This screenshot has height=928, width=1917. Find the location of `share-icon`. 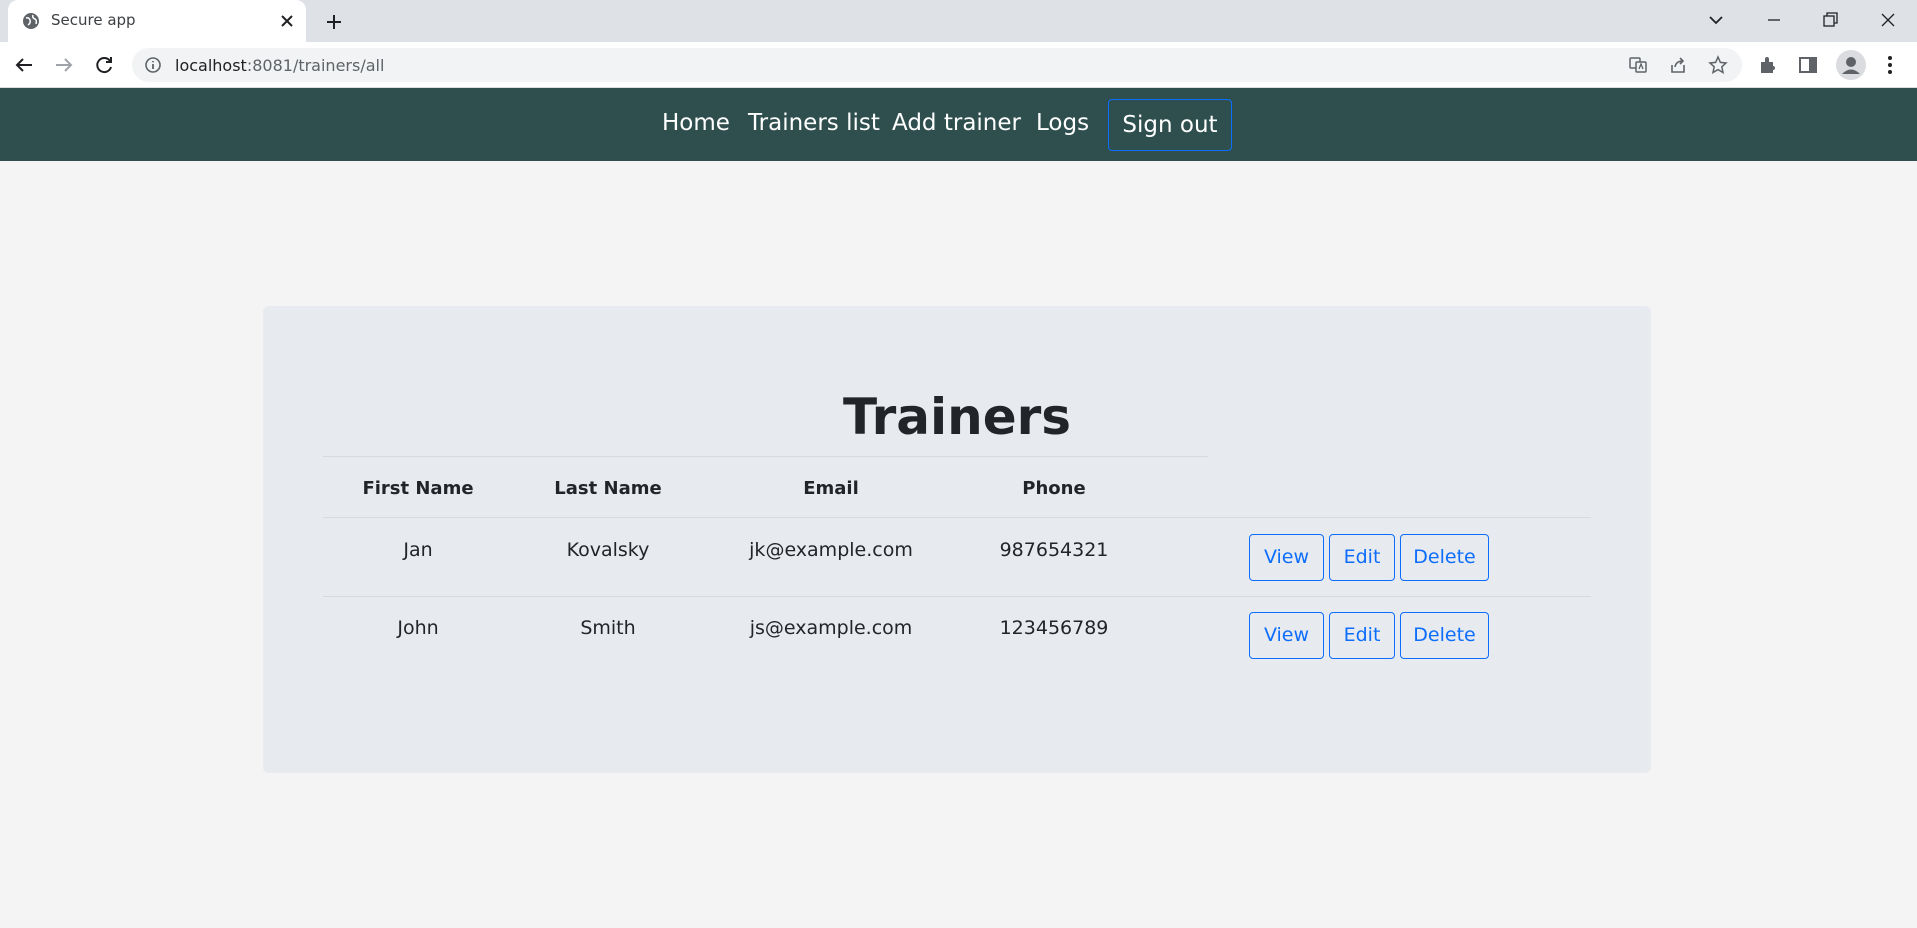

share-icon is located at coordinates (1678, 65).